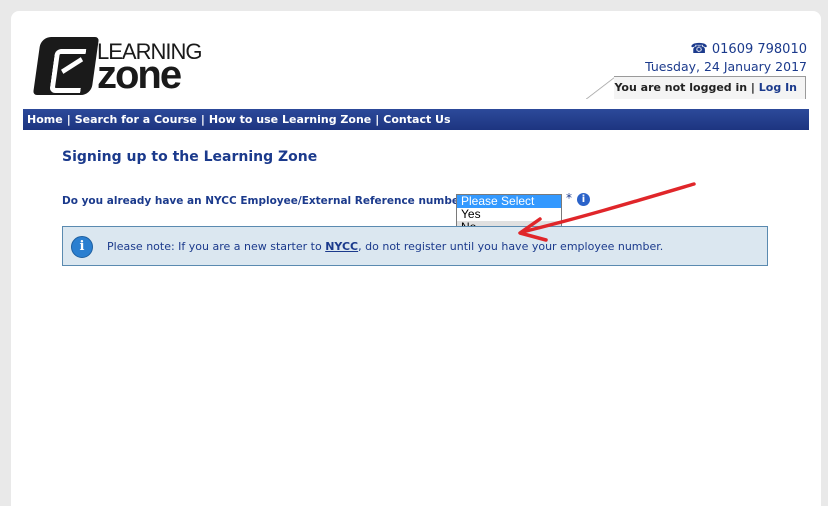  Describe the element at coordinates (608, 208) in the screenshot. I see `arrow-shaft` at that location.